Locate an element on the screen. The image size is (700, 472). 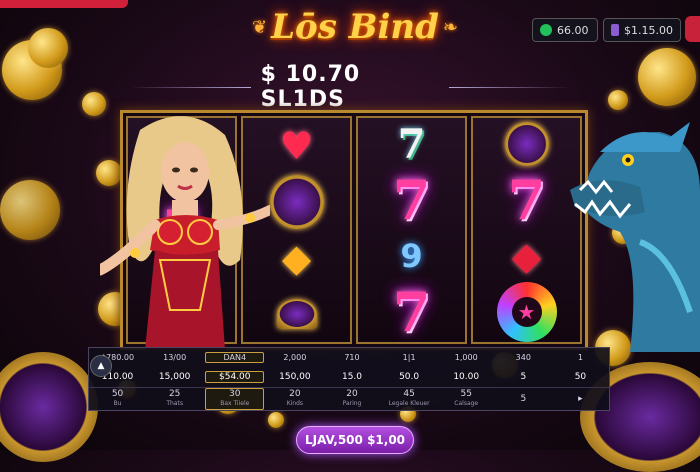
plus-icon is located at coordinates (546, 30).